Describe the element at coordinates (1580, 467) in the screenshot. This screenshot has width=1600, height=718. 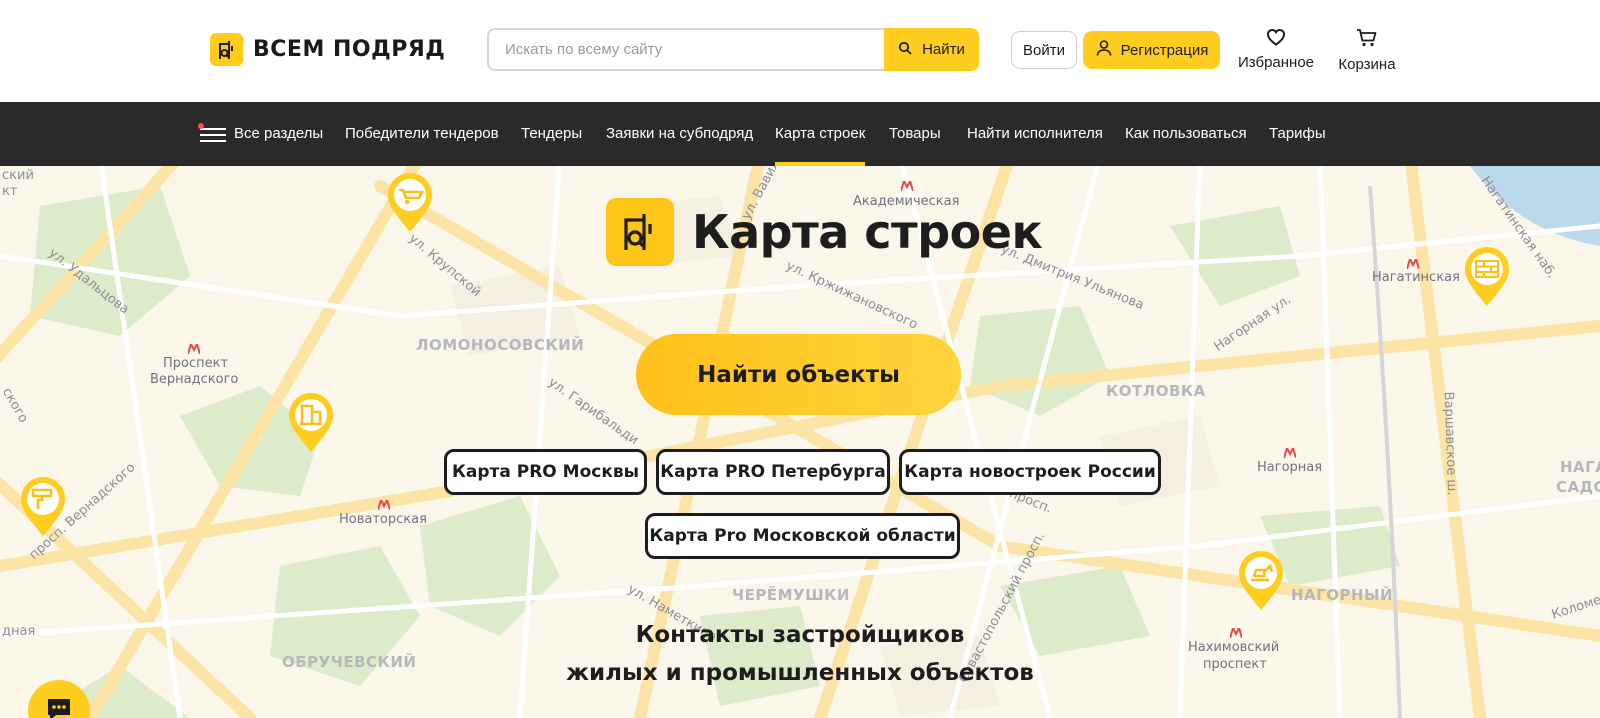
I see `district-label: НАГА` at that location.